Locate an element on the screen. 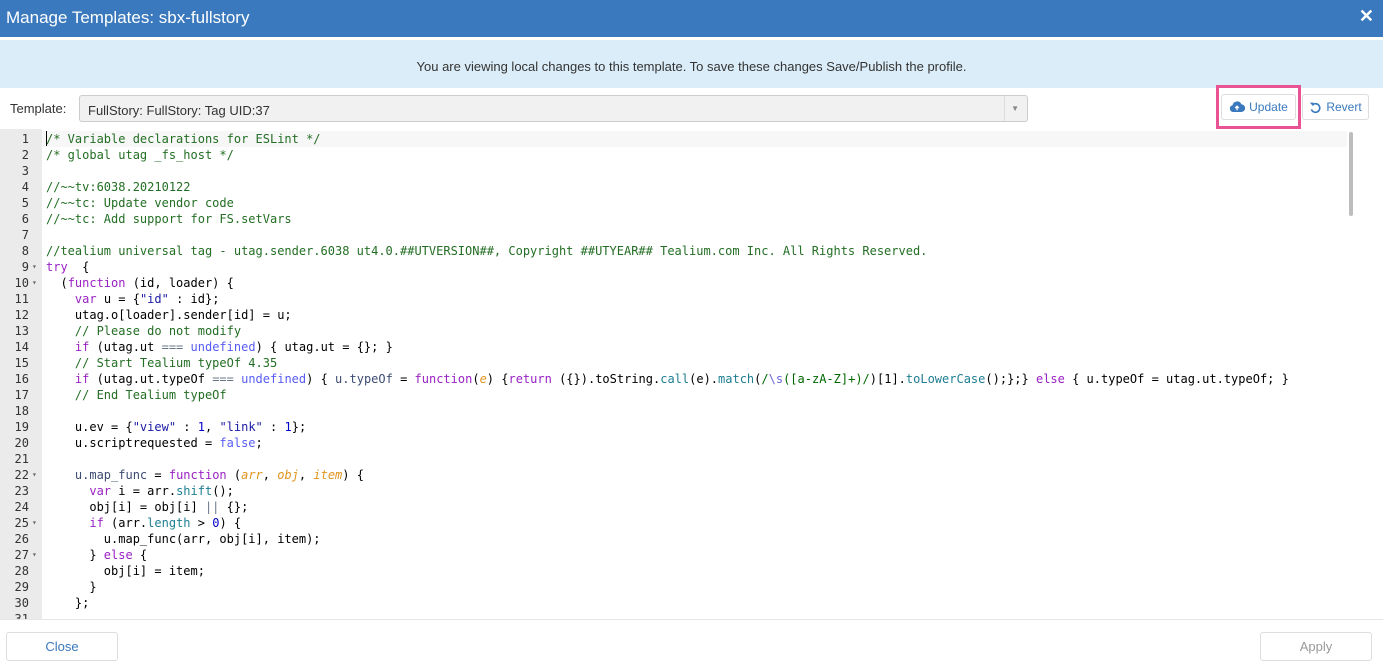  code-text: //~~tc: Update vendor code is located at coordinates (140, 203).